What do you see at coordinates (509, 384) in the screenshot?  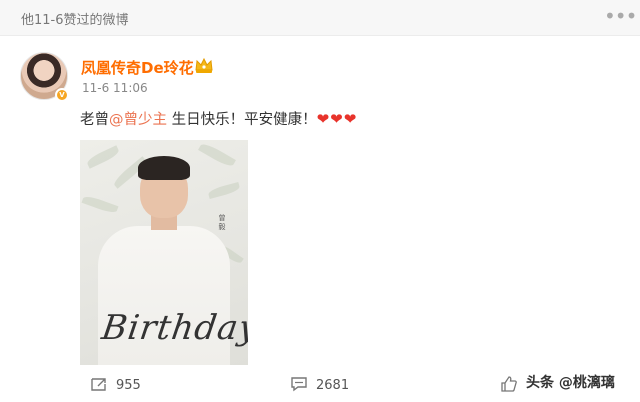 I see `thumbs-up-icon` at bounding box center [509, 384].